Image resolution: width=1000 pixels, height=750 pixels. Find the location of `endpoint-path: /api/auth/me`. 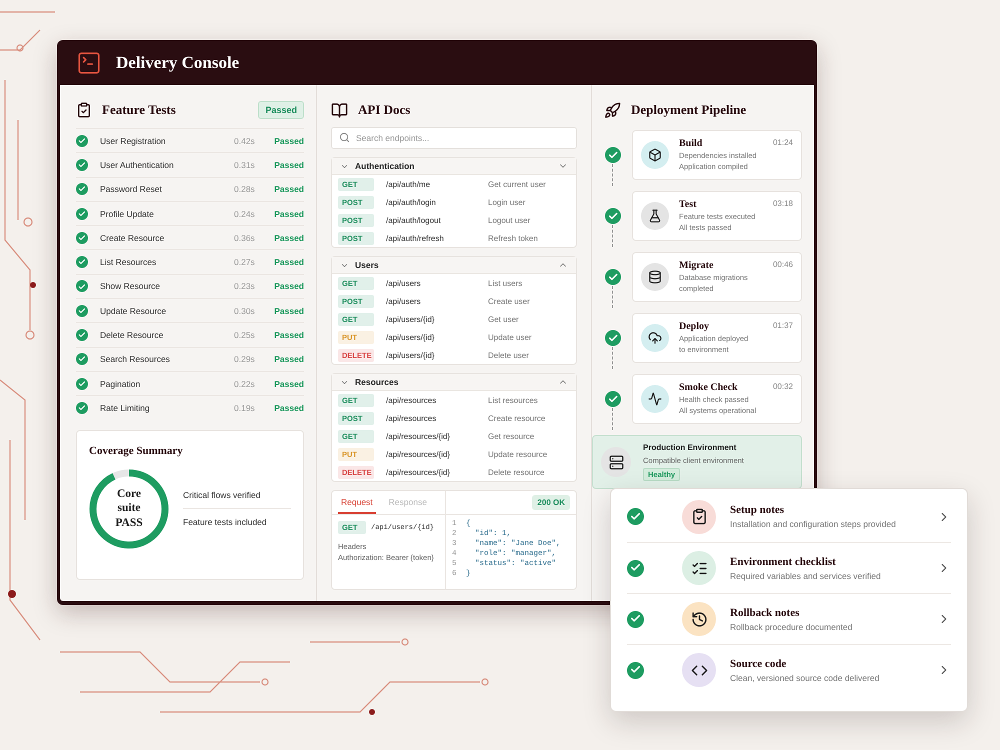

endpoint-path: /api/auth/me is located at coordinates (409, 184).